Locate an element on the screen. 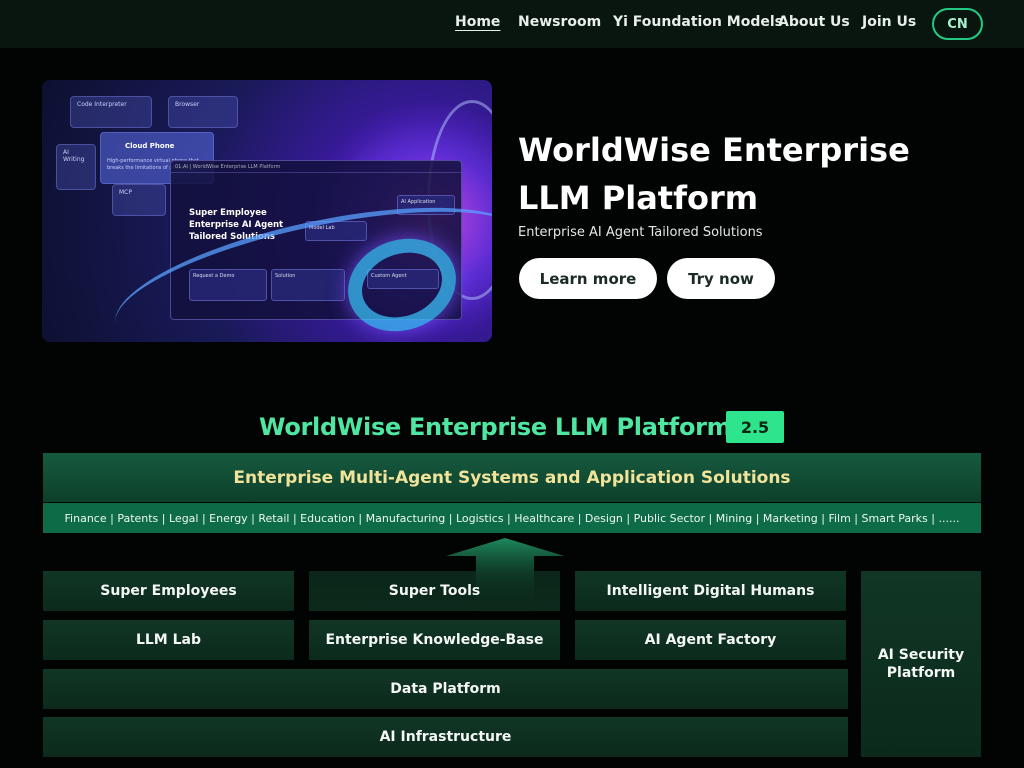 The width and height of the screenshot is (1024, 768). hero-title: WorldWise Enterprise LLM Platform is located at coordinates (714, 174).